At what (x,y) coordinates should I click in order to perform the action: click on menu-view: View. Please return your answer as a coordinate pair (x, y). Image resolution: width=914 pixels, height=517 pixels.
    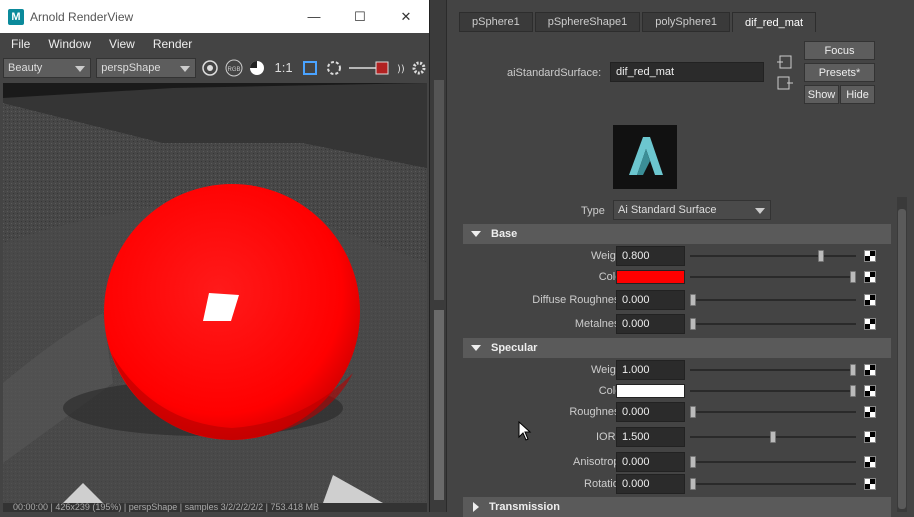
    Looking at the image, I should click on (122, 44).